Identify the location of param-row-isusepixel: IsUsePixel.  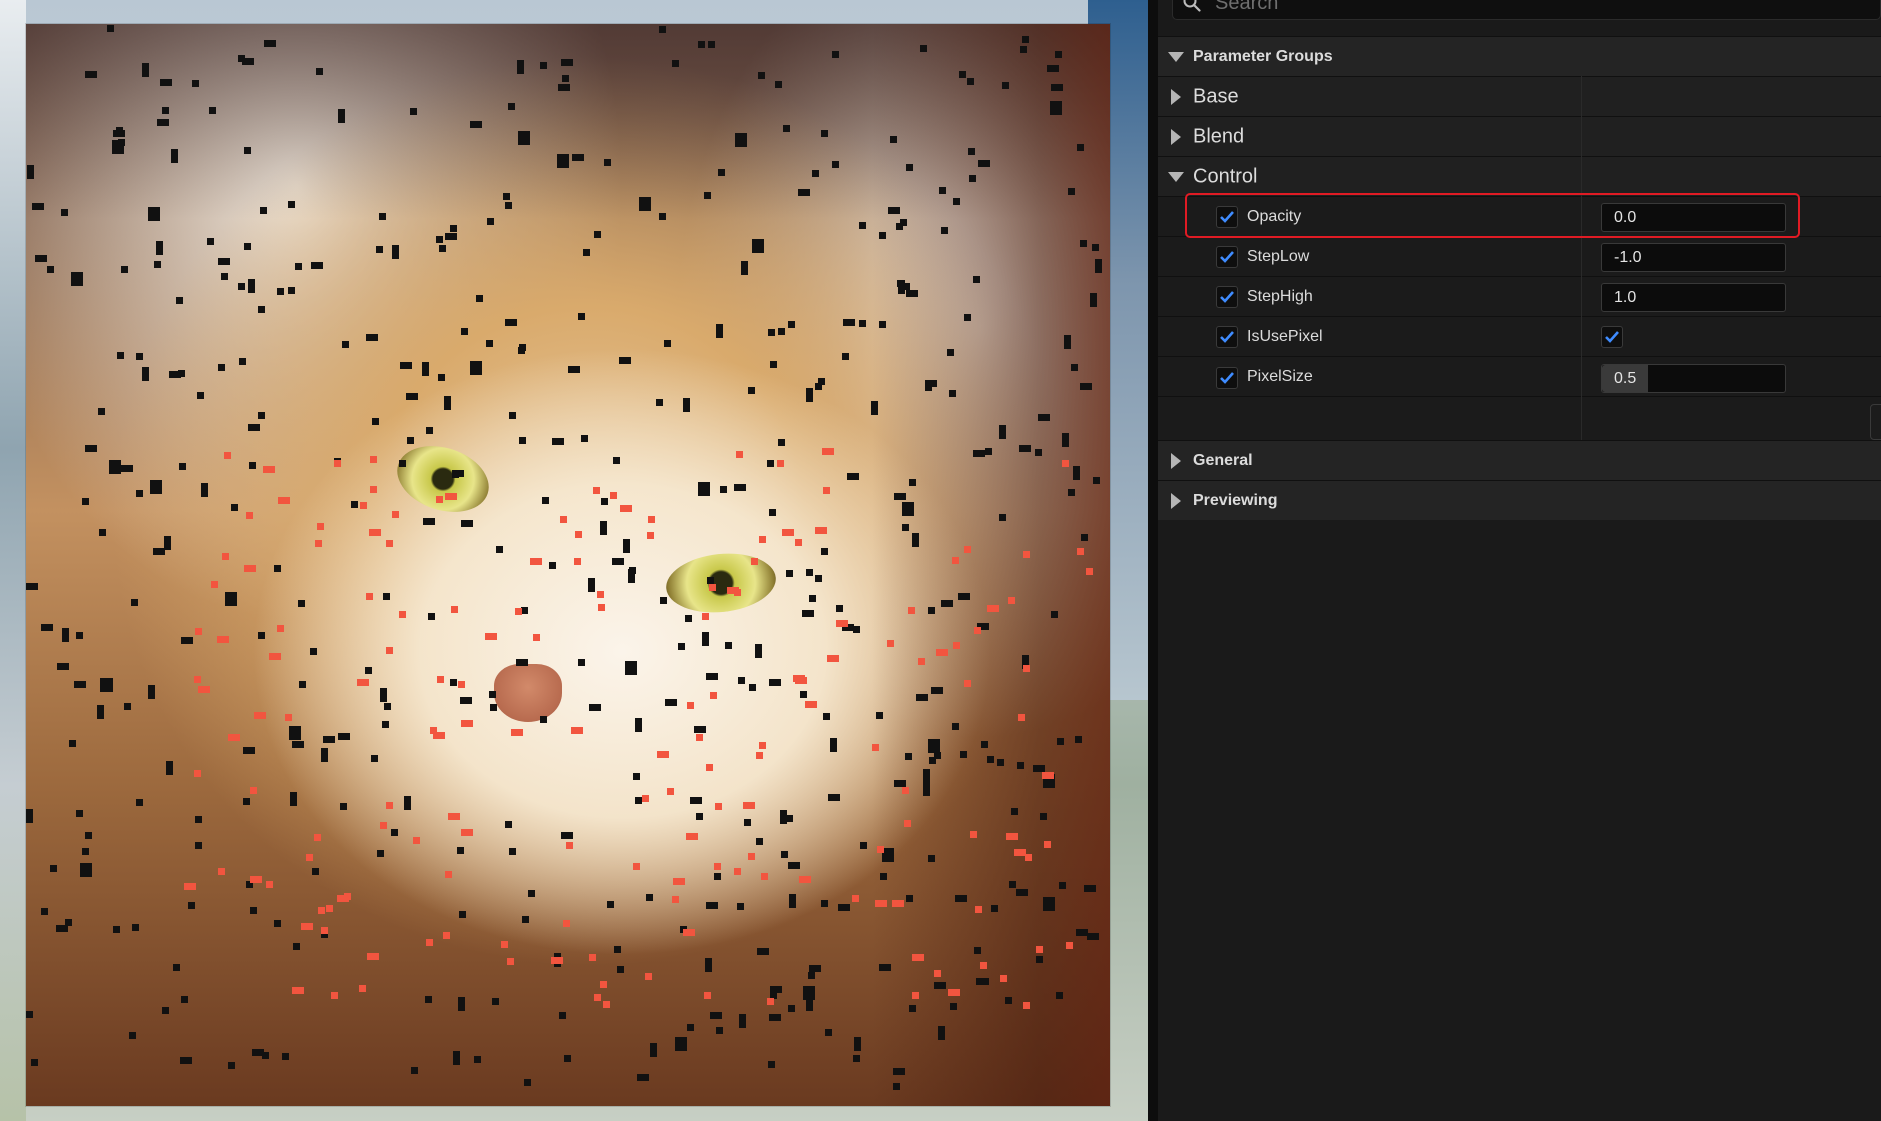
(1519, 336).